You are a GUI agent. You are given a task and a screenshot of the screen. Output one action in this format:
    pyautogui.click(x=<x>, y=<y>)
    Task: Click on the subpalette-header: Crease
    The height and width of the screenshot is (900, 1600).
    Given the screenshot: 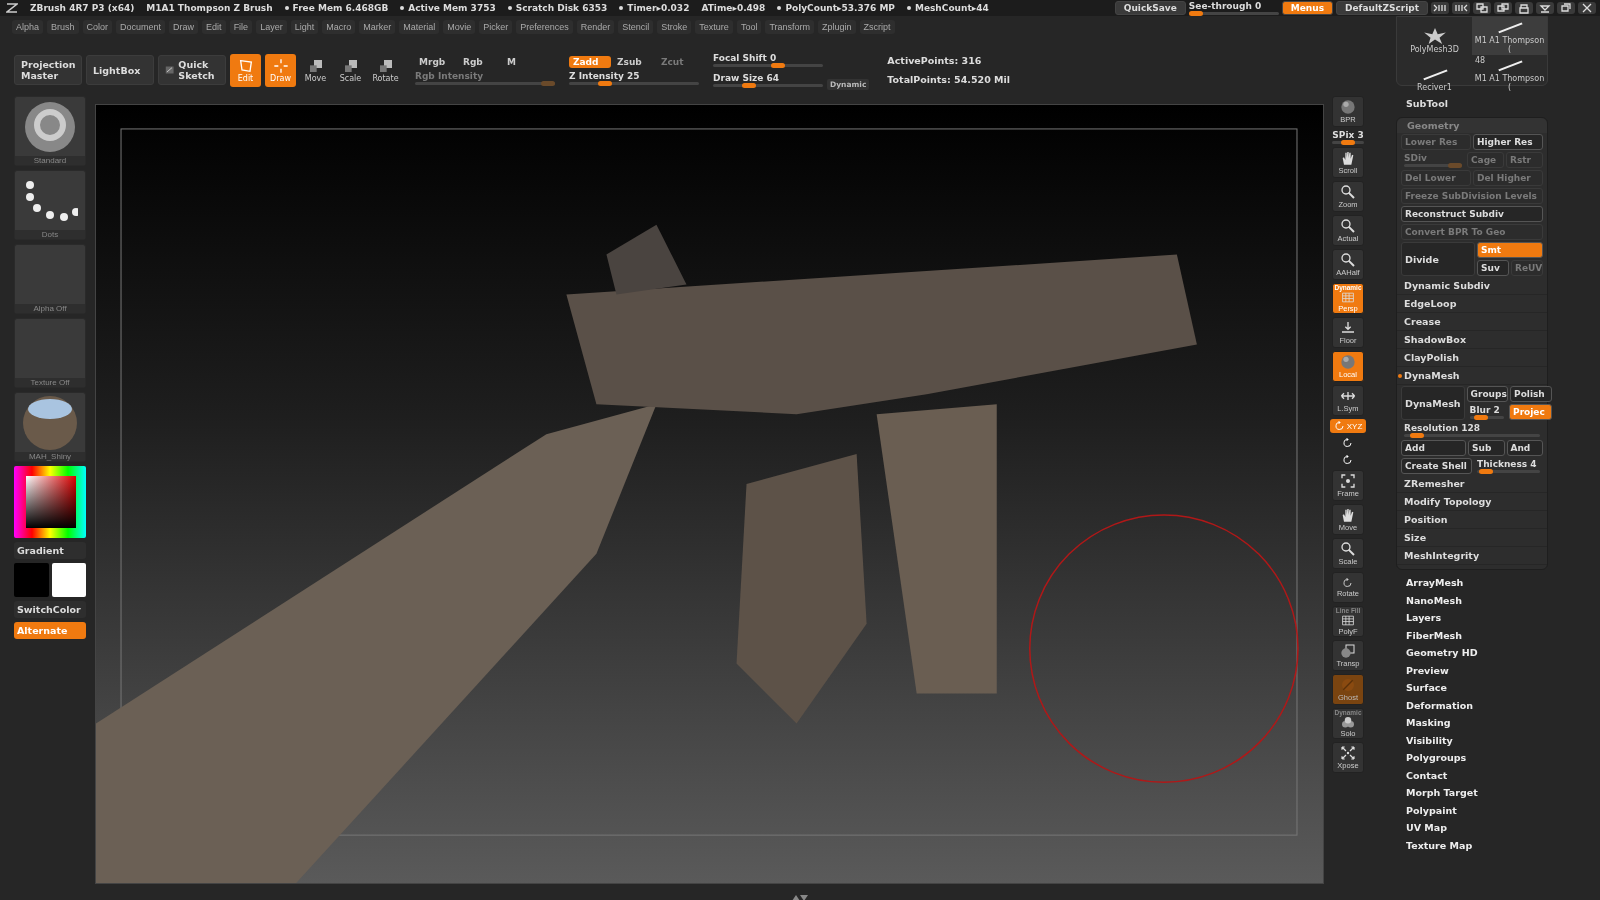 What is the action you would take?
    pyautogui.click(x=1472, y=322)
    